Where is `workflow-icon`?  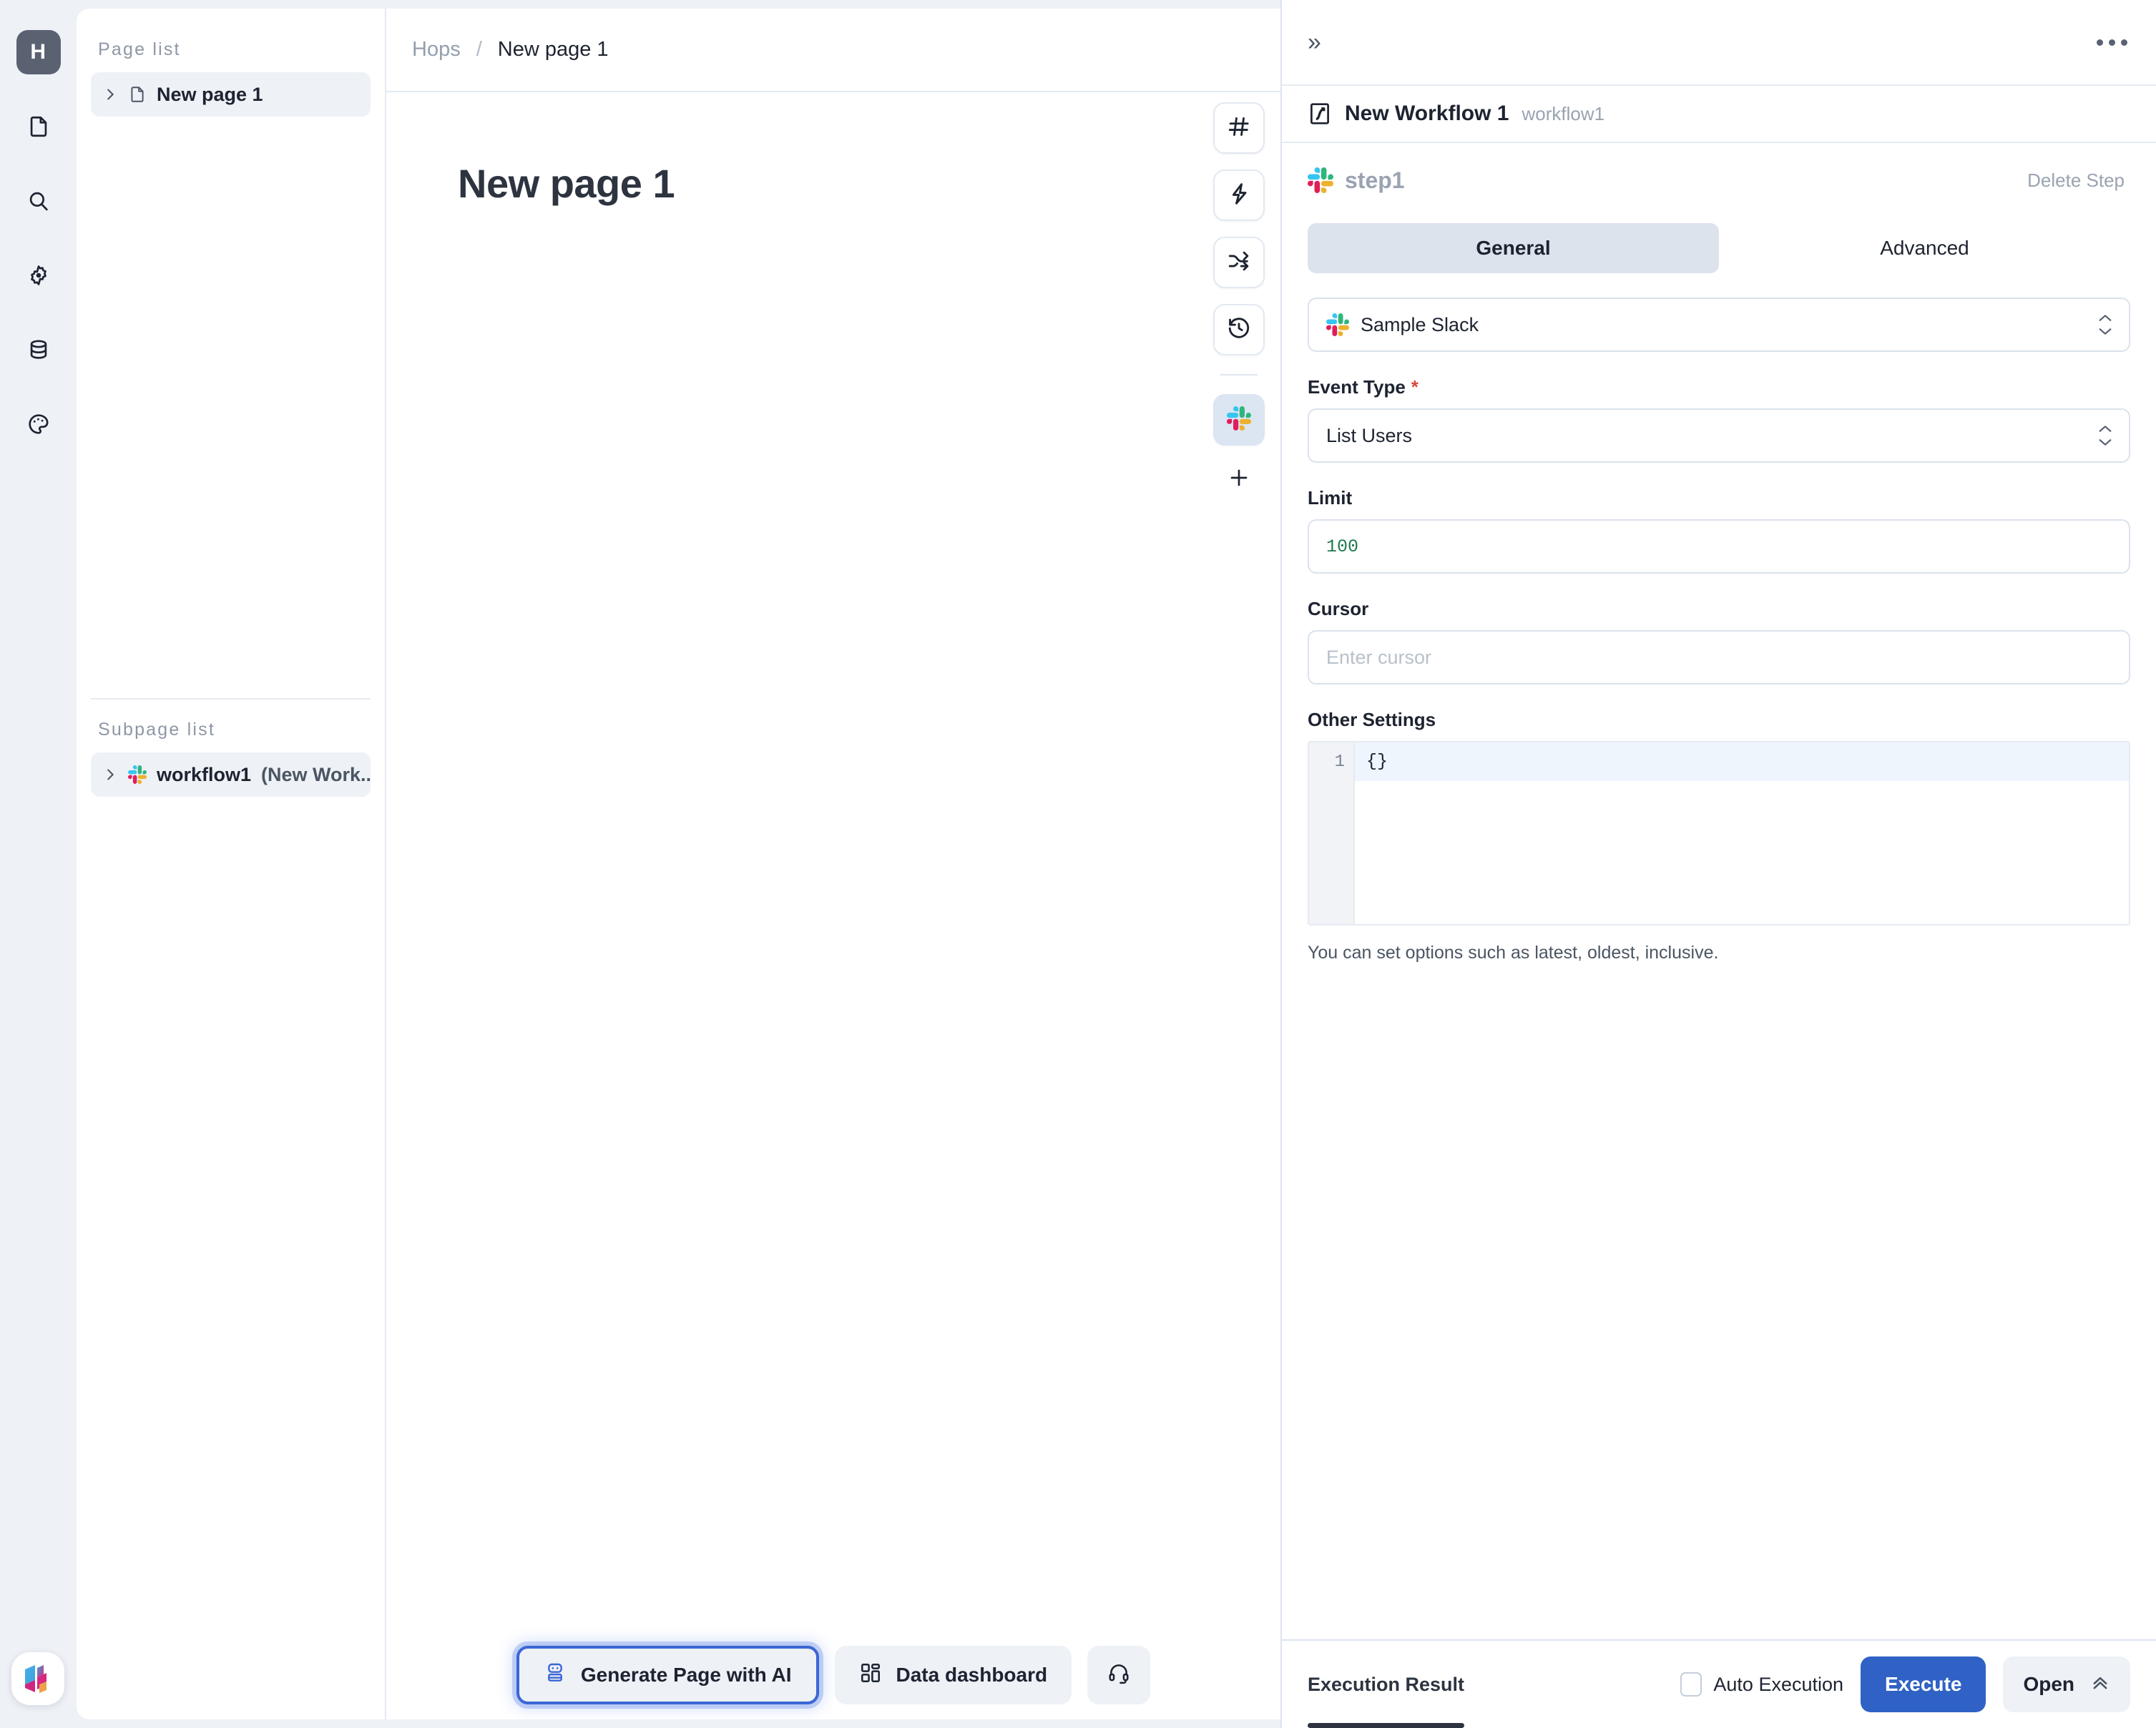
workflow-icon is located at coordinates (1320, 114).